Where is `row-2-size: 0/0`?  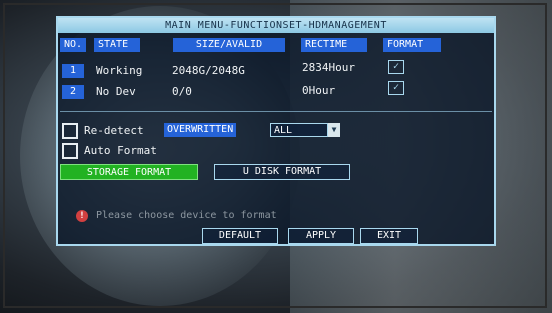
row-2-size: 0/0 is located at coordinates (182, 91).